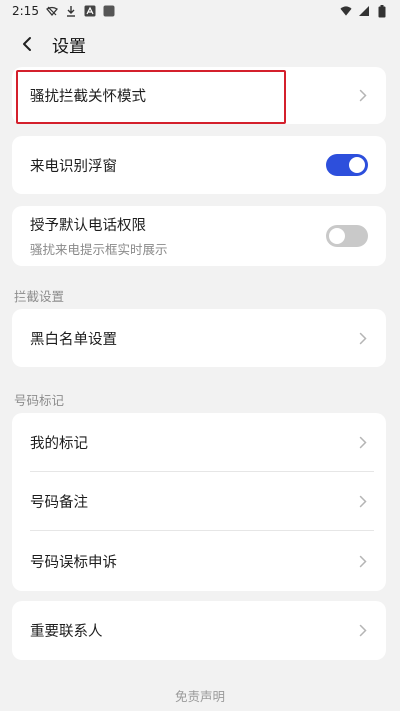 This screenshot has width=400, height=711. Describe the element at coordinates (200, 44) in the screenshot. I see `app-bar: 设置` at that location.